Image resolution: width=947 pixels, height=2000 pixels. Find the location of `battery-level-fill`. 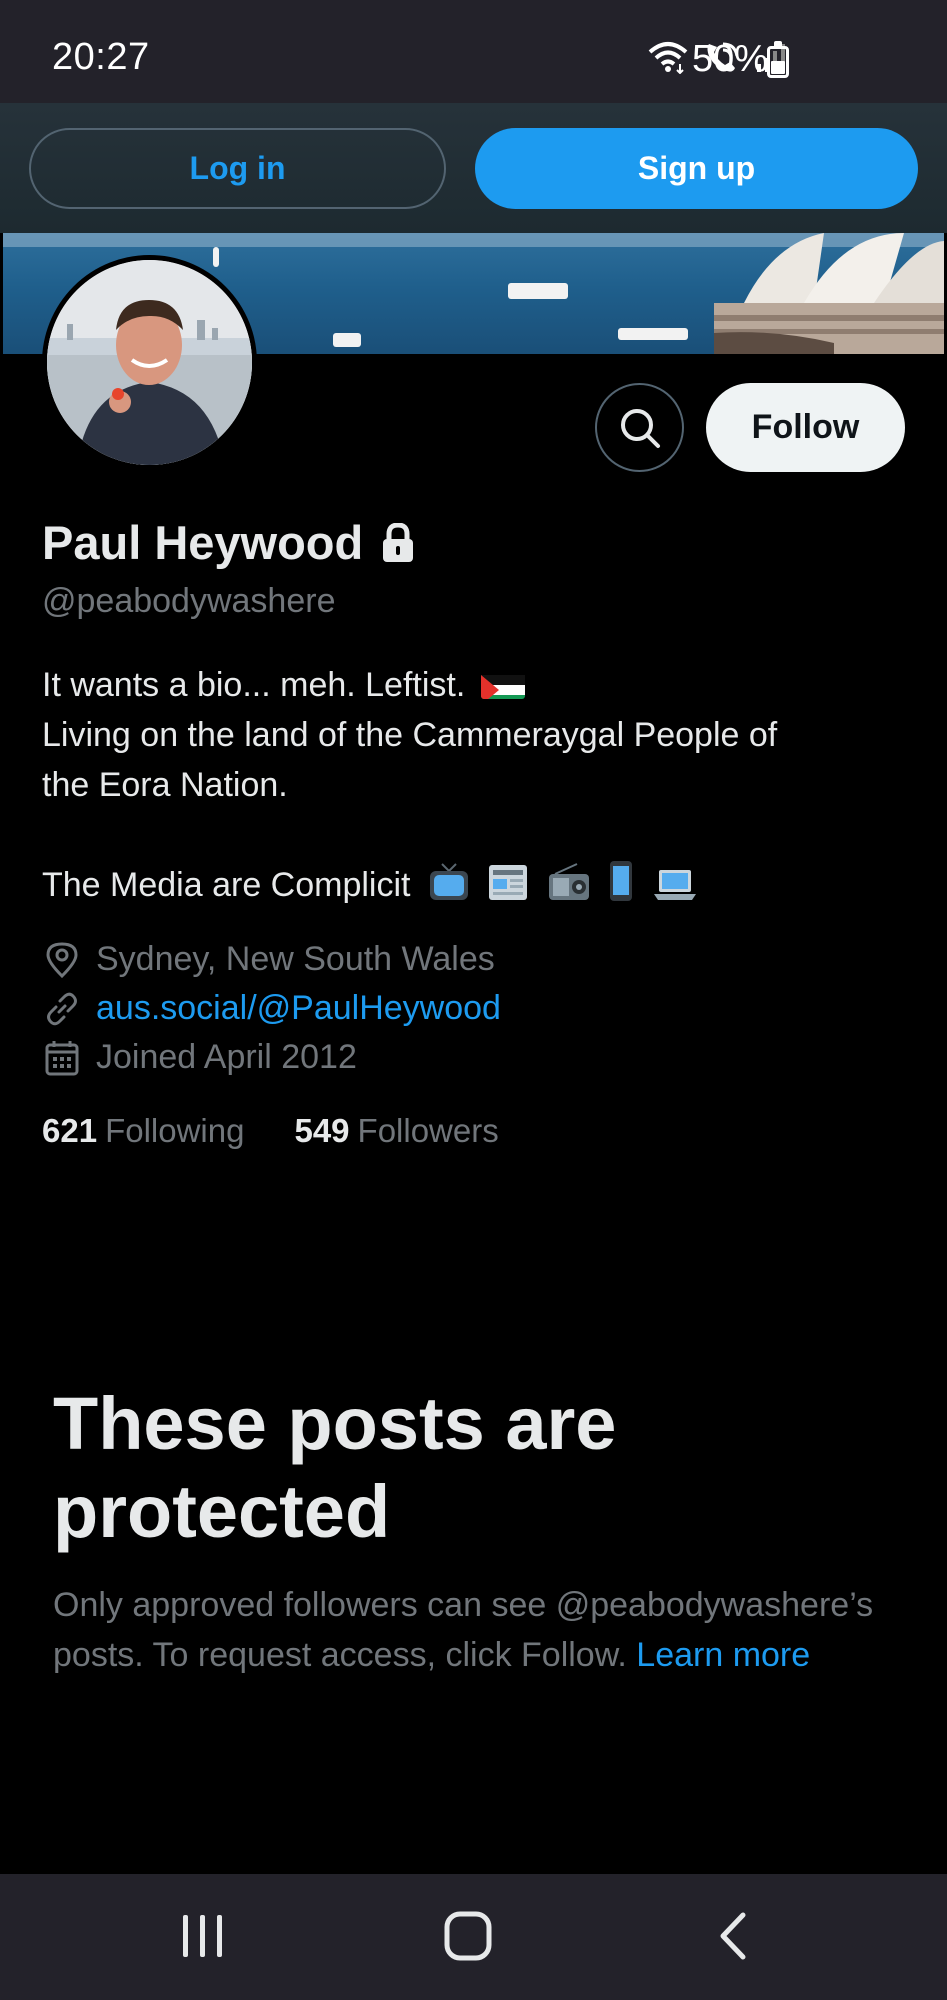

battery-level-fill is located at coordinates (778, 67).